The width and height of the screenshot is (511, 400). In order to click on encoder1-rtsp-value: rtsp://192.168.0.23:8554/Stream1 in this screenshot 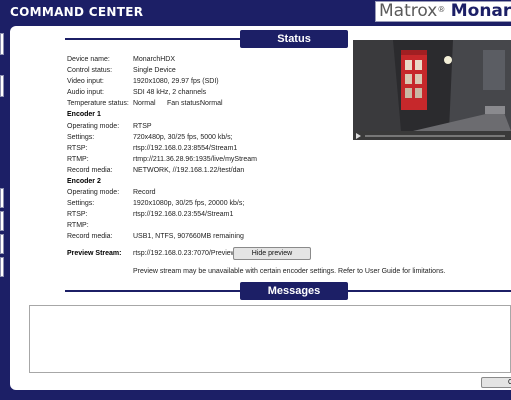, I will do `click(185, 148)`.